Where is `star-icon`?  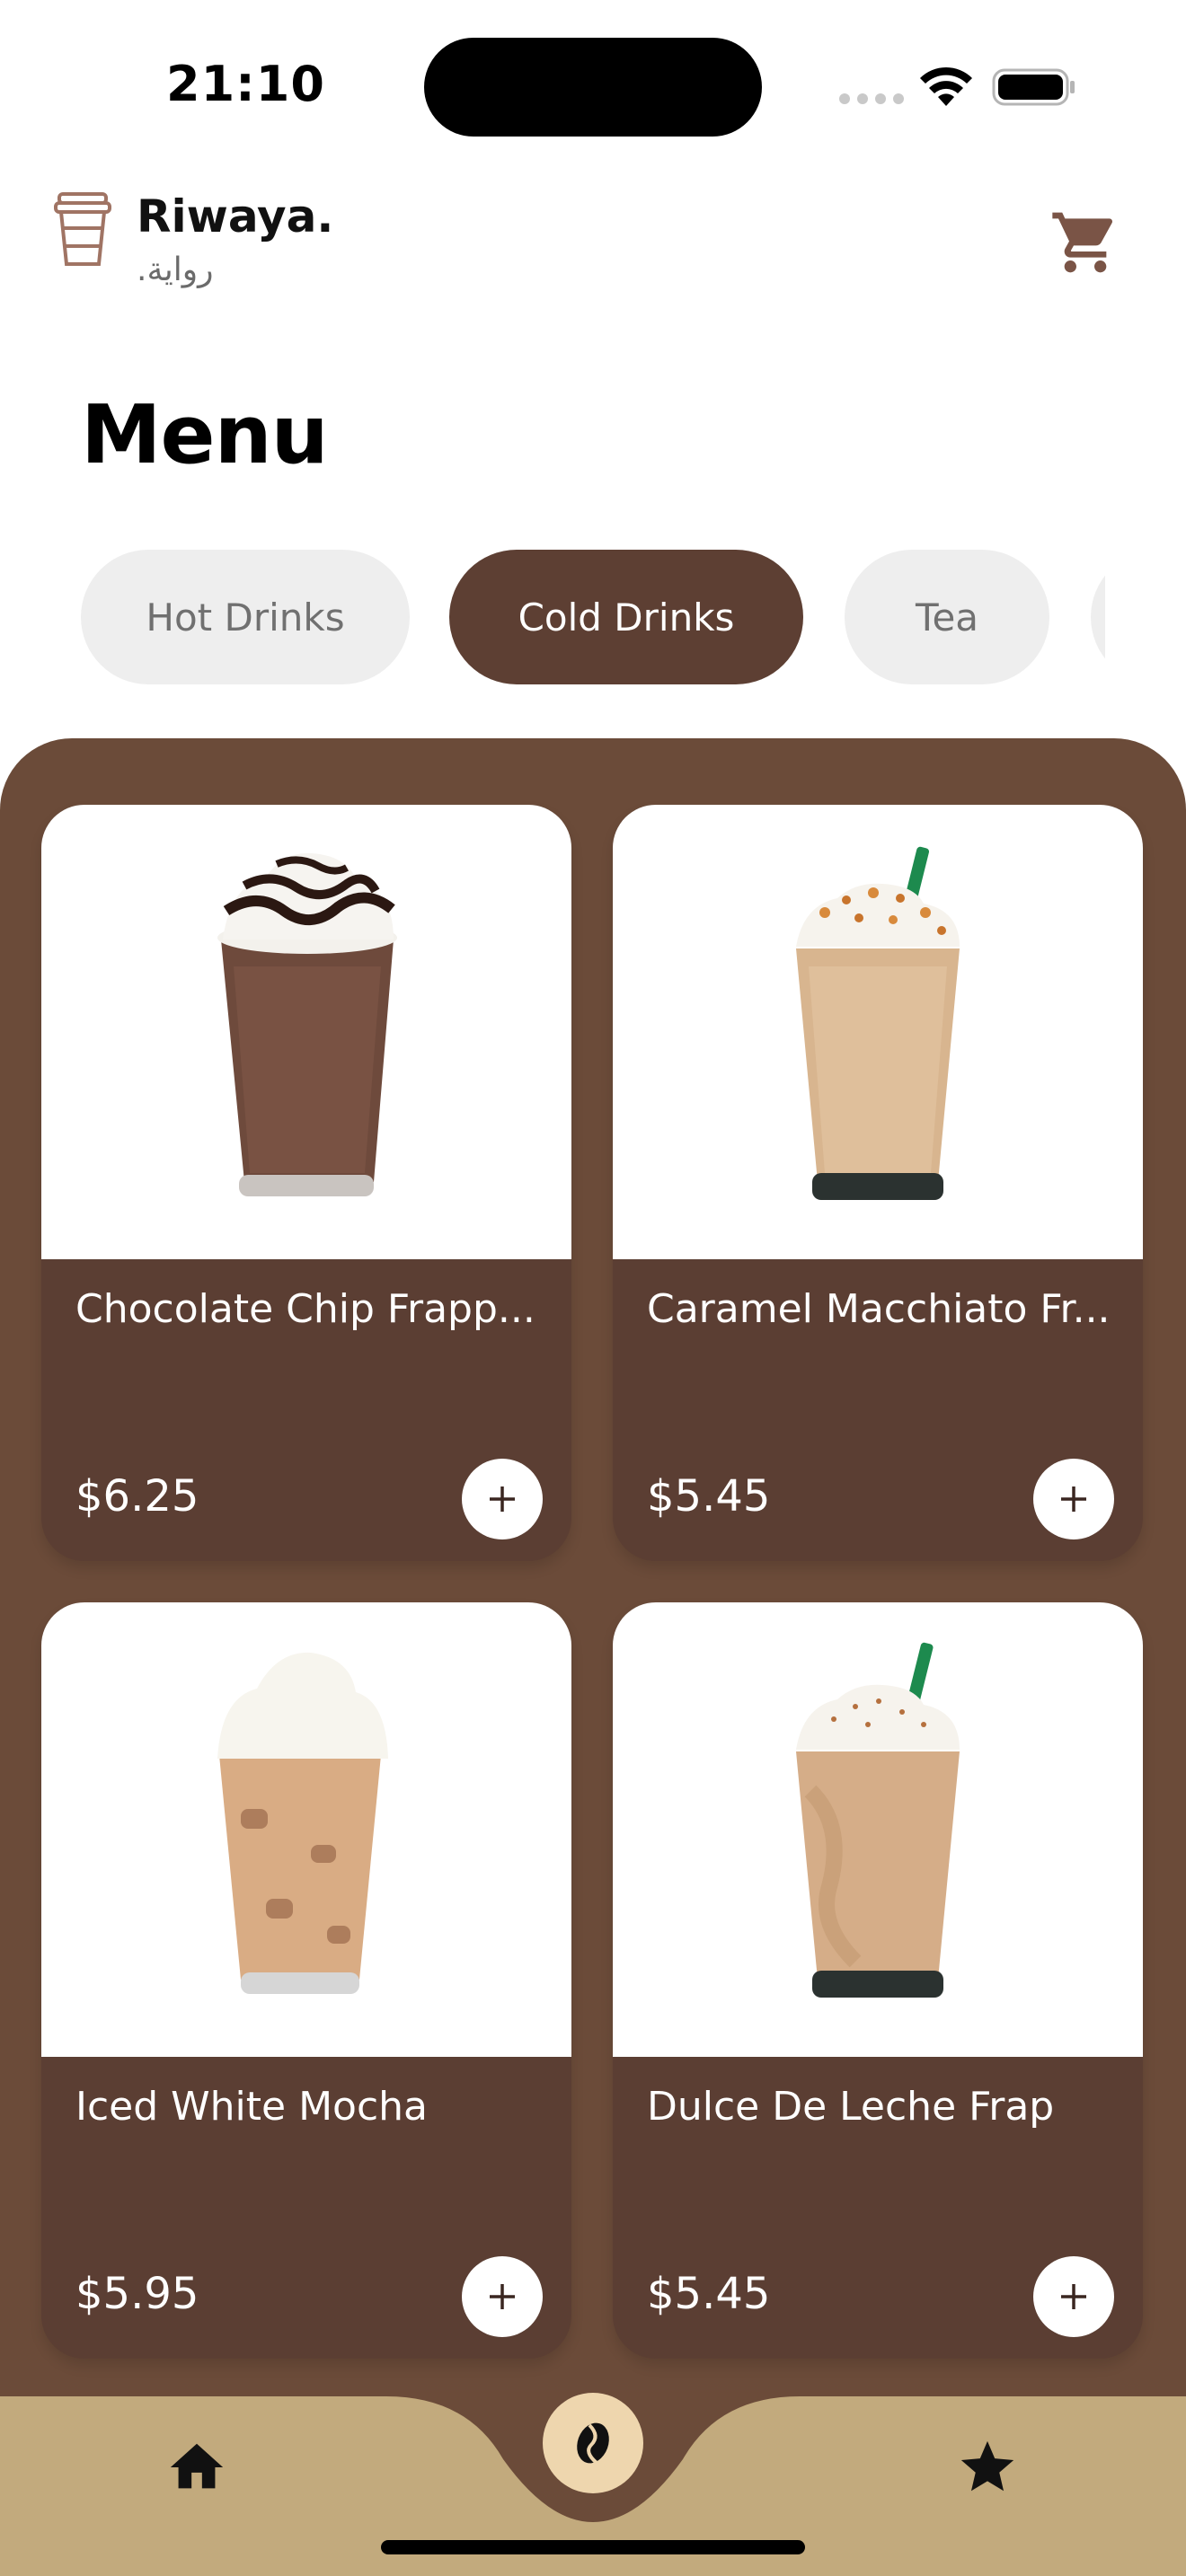
star-icon is located at coordinates (987, 2467).